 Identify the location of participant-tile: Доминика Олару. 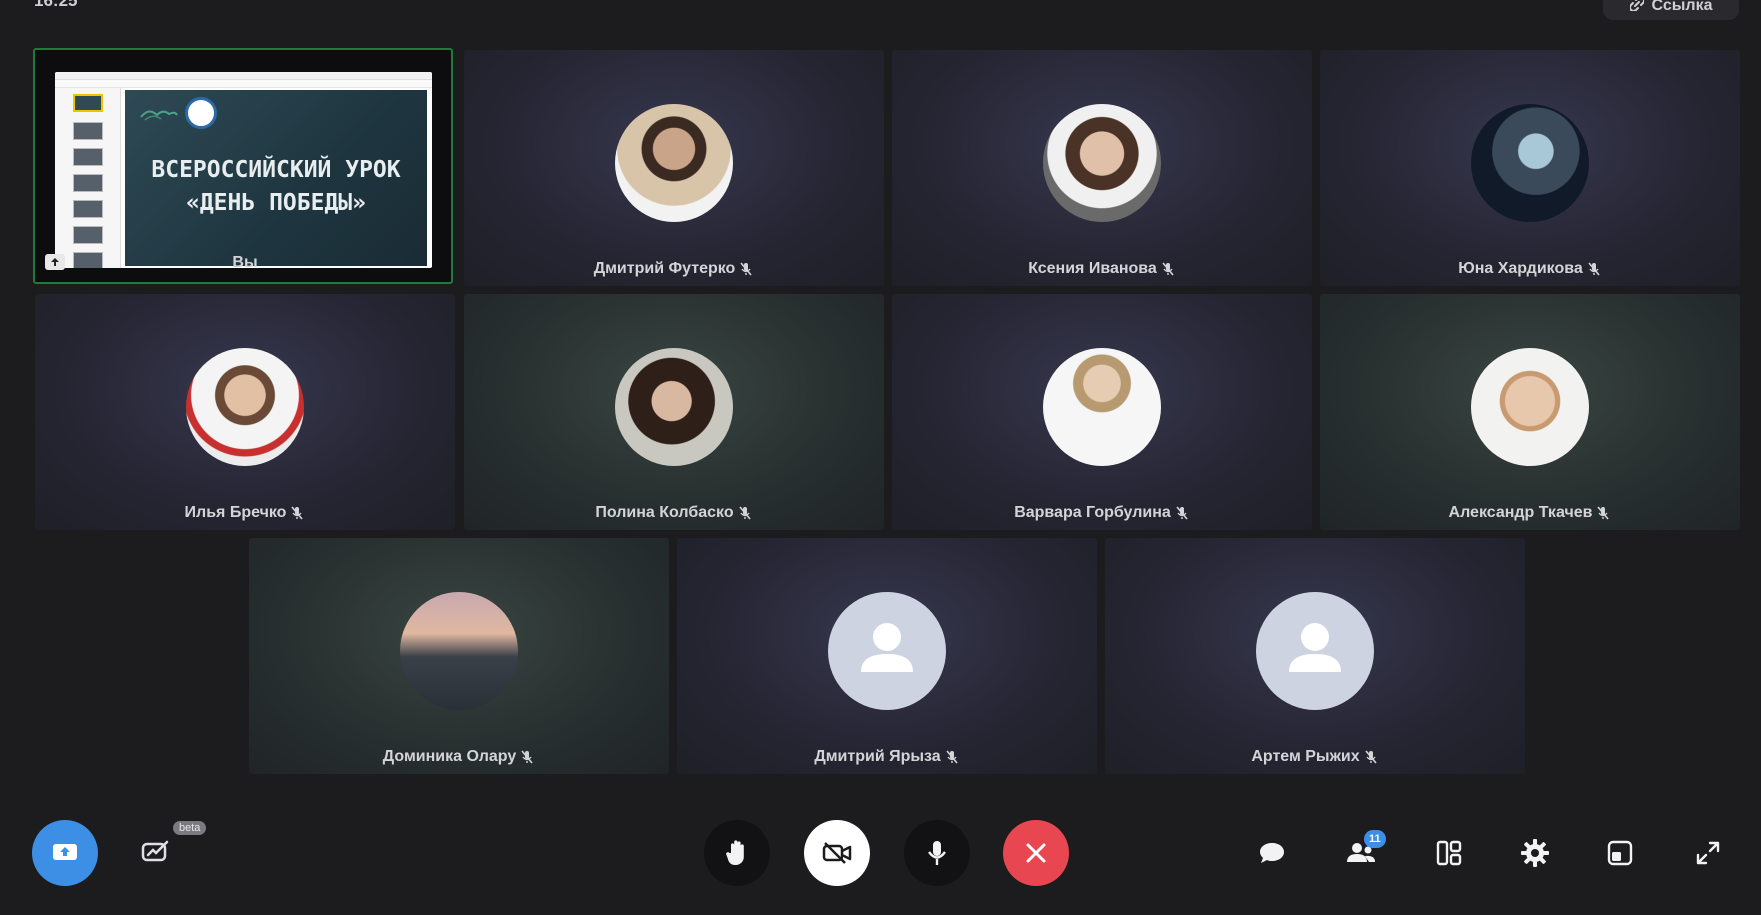
(459, 656).